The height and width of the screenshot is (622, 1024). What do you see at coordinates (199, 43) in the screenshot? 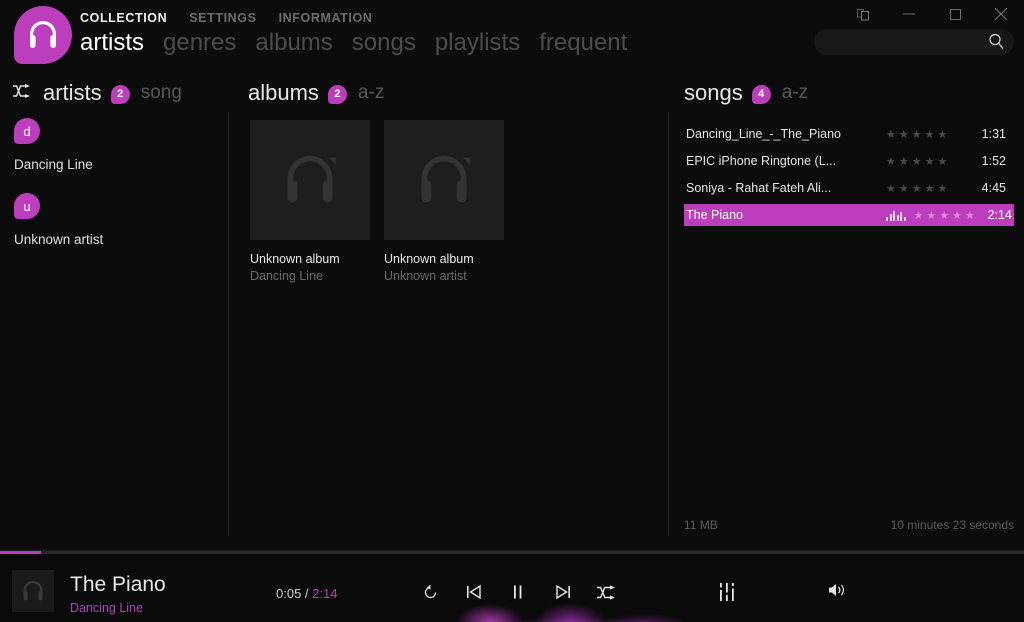
I see `tab-genres: genres` at bounding box center [199, 43].